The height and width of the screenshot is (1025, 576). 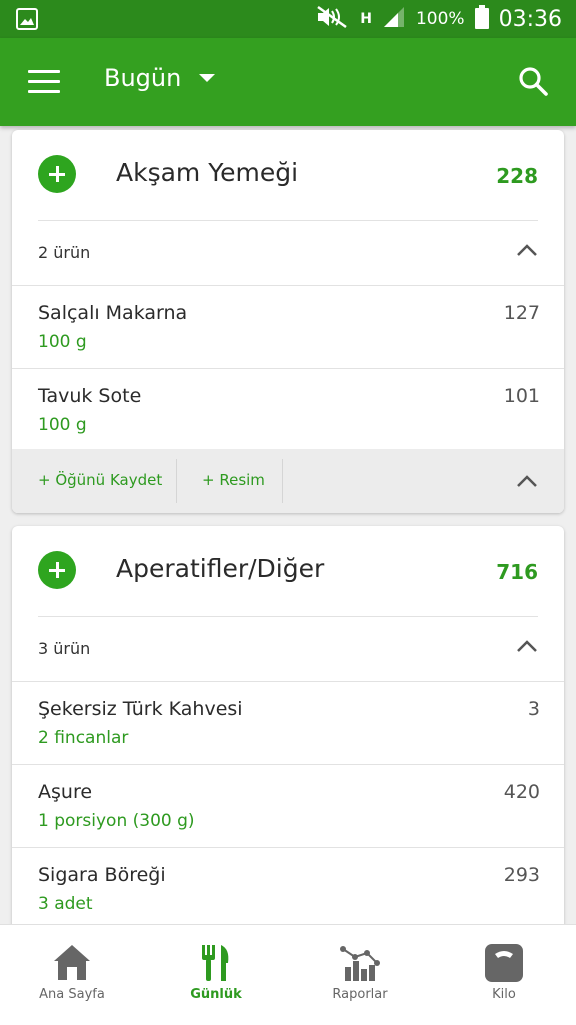 What do you see at coordinates (517, 176) in the screenshot?
I see `meal-calories: 228` at bounding box center [517, 176].